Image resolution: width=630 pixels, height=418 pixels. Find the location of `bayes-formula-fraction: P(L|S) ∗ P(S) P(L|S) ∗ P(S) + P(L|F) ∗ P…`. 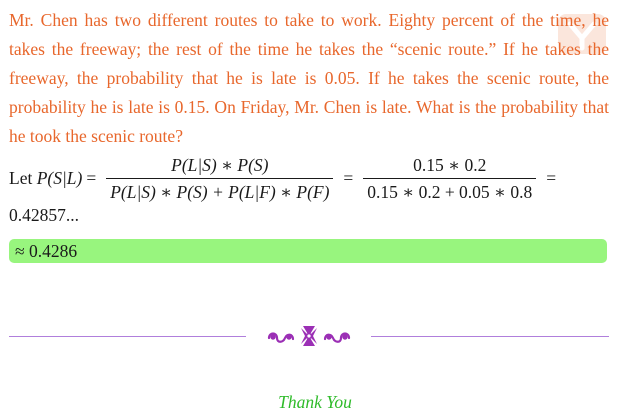

bayes-formula-fraction: P(L|S) ∗ P(S) P(L|S) ∗ P(S) + P(L|F) ∗ P… is located at coordinates (220, 178).